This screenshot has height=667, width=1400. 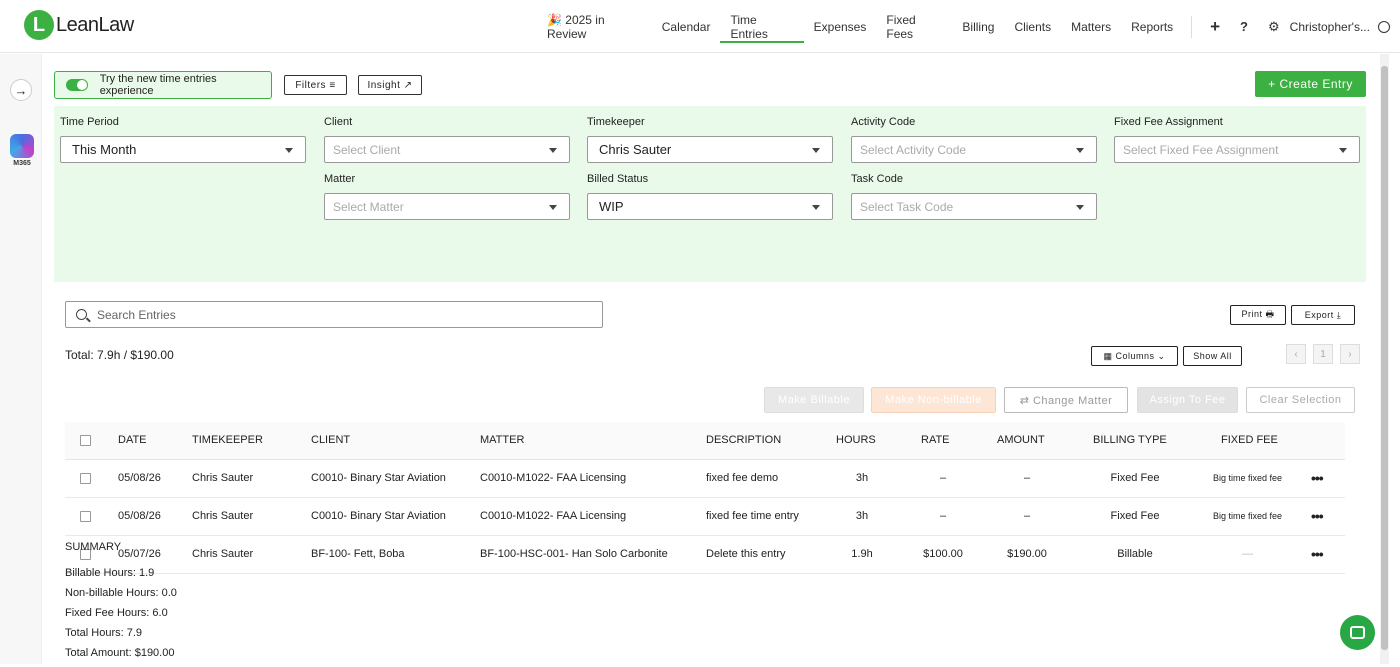 What do you see at coordinates (227, 440) in the screenshot?
I see `header-timekeeper: TIMEKEEPER` at bounding box center [227, 440].